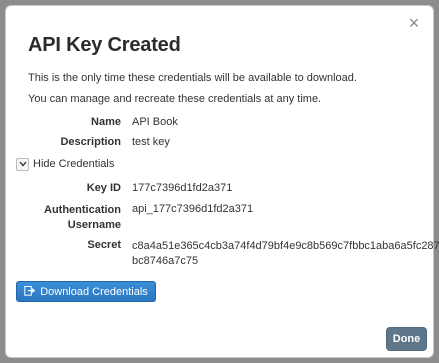 Image resolution: width=439 pixels, height=363 pixels. What do you see at coordinates (228, 123) in the screenshot?
I see `name-row: Name API Book` at bounding box center [228, 123].